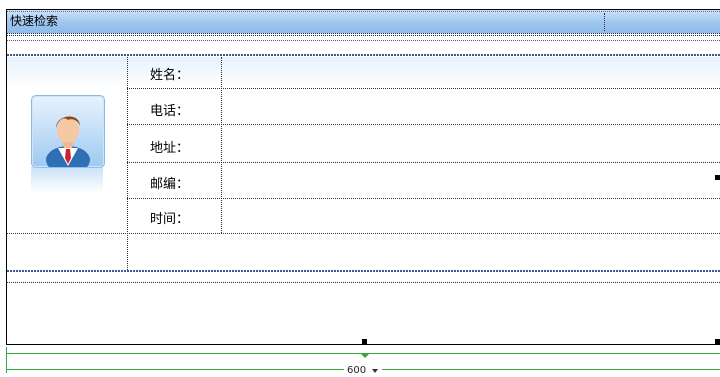 This screenshot has height=377, width=720. Describe the element at coordinates (363, 22) in the screenshot. I see `title-dotted-border` at that location.